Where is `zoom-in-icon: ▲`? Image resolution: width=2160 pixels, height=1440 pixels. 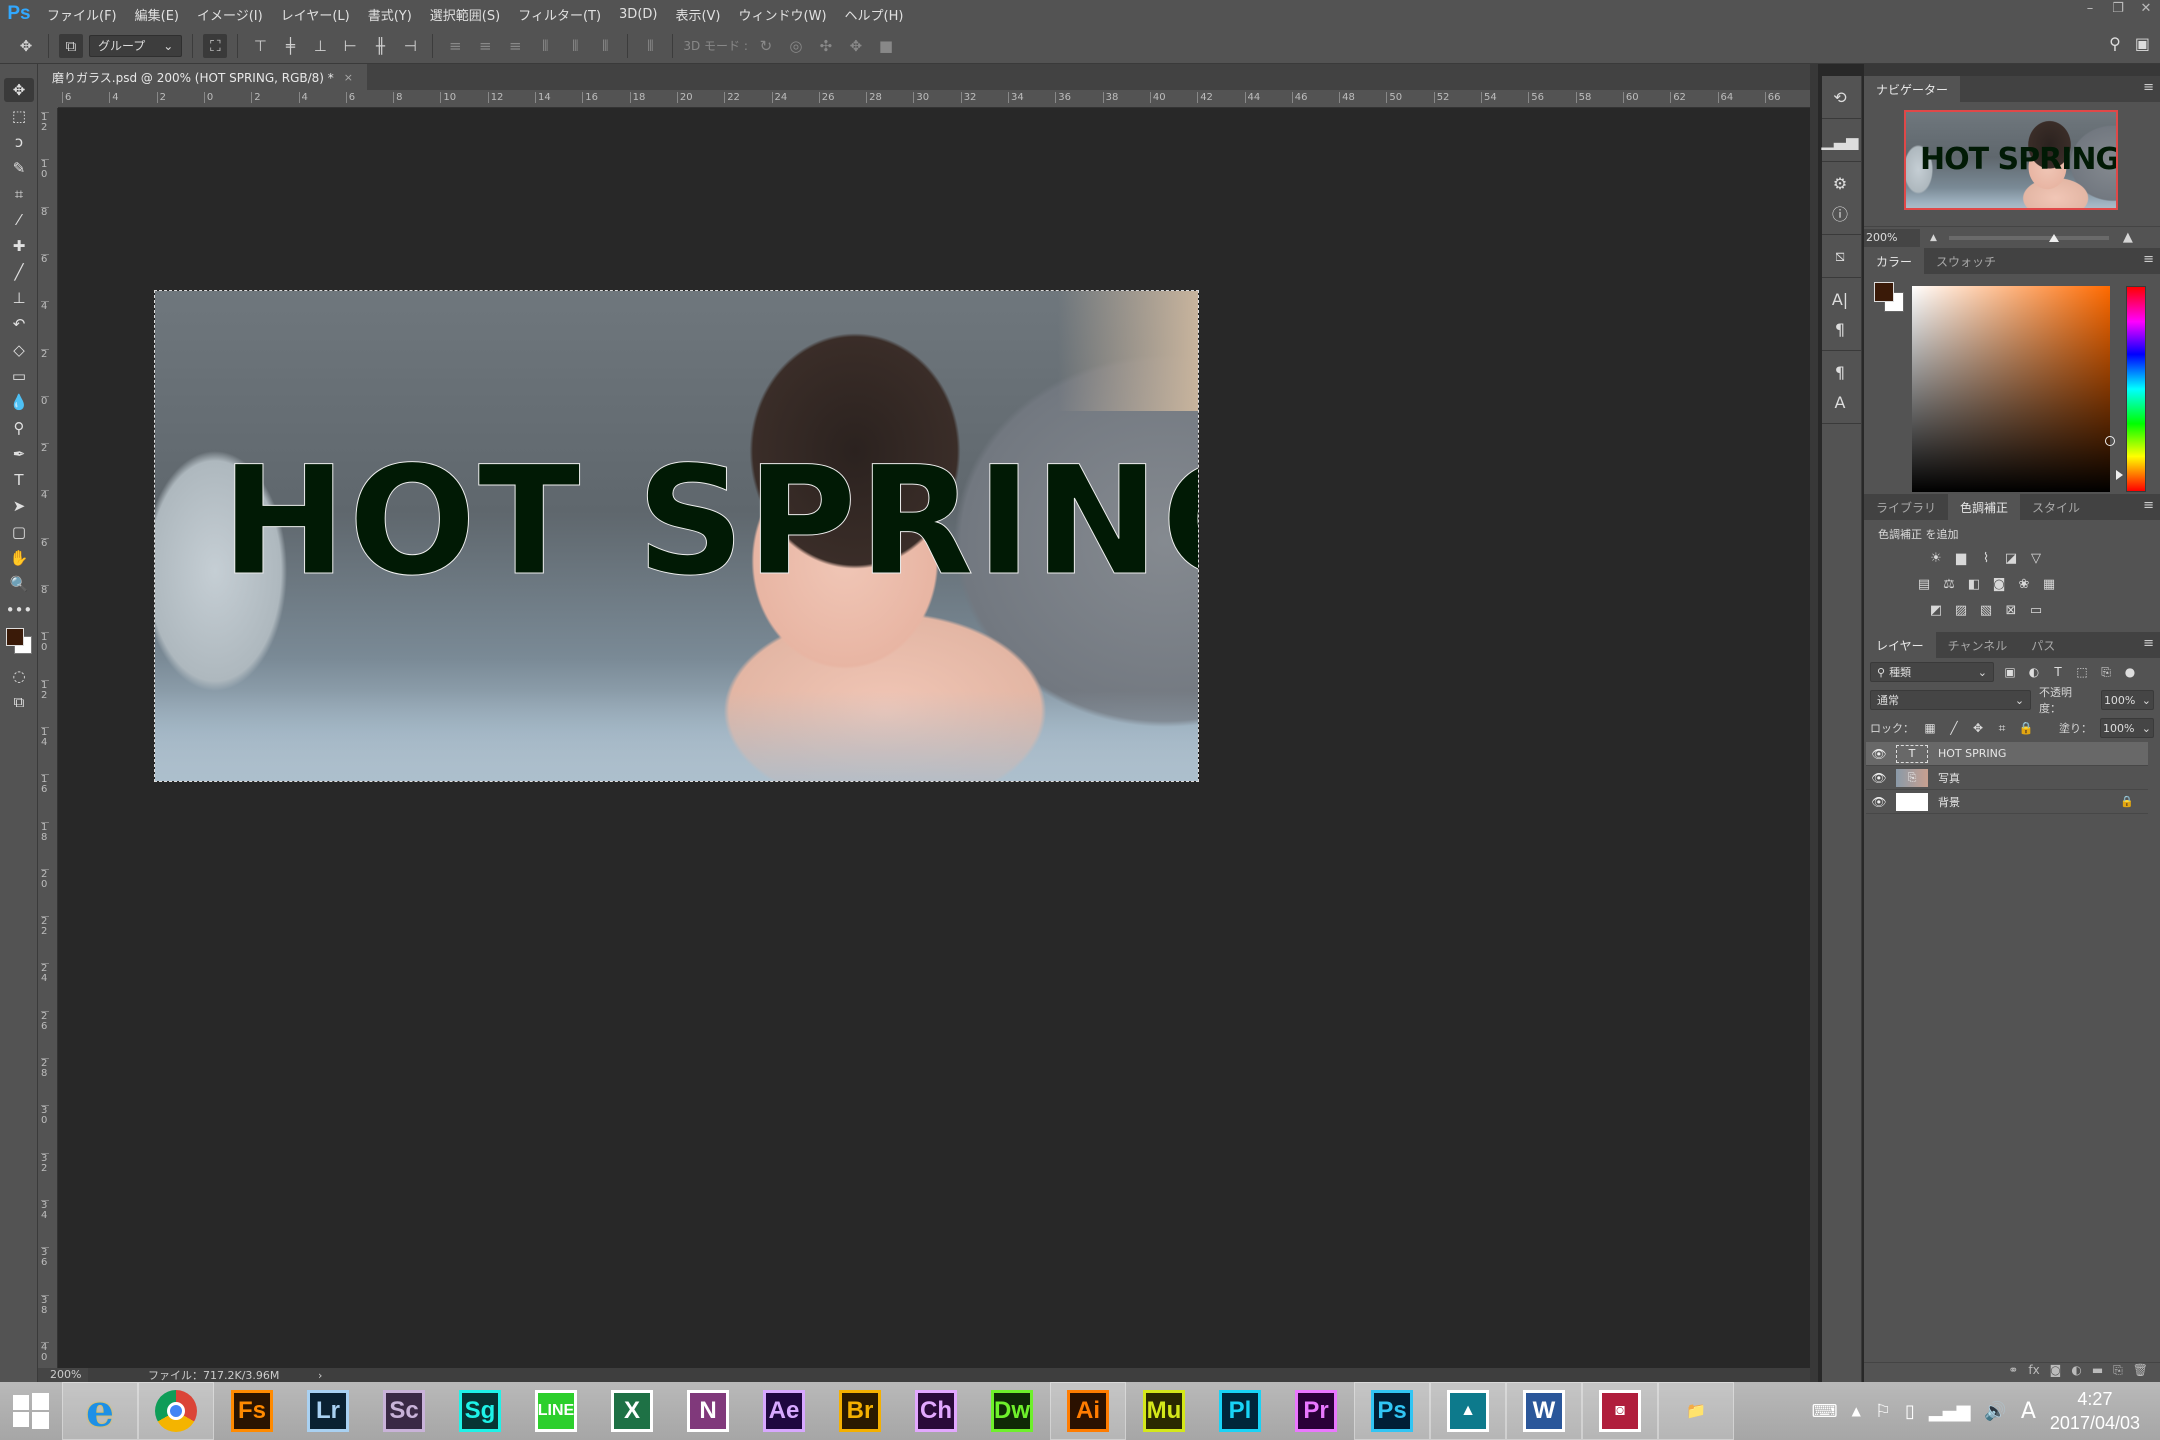
zoom-in-icon: ▲ is located at coordinates (2128, 237).